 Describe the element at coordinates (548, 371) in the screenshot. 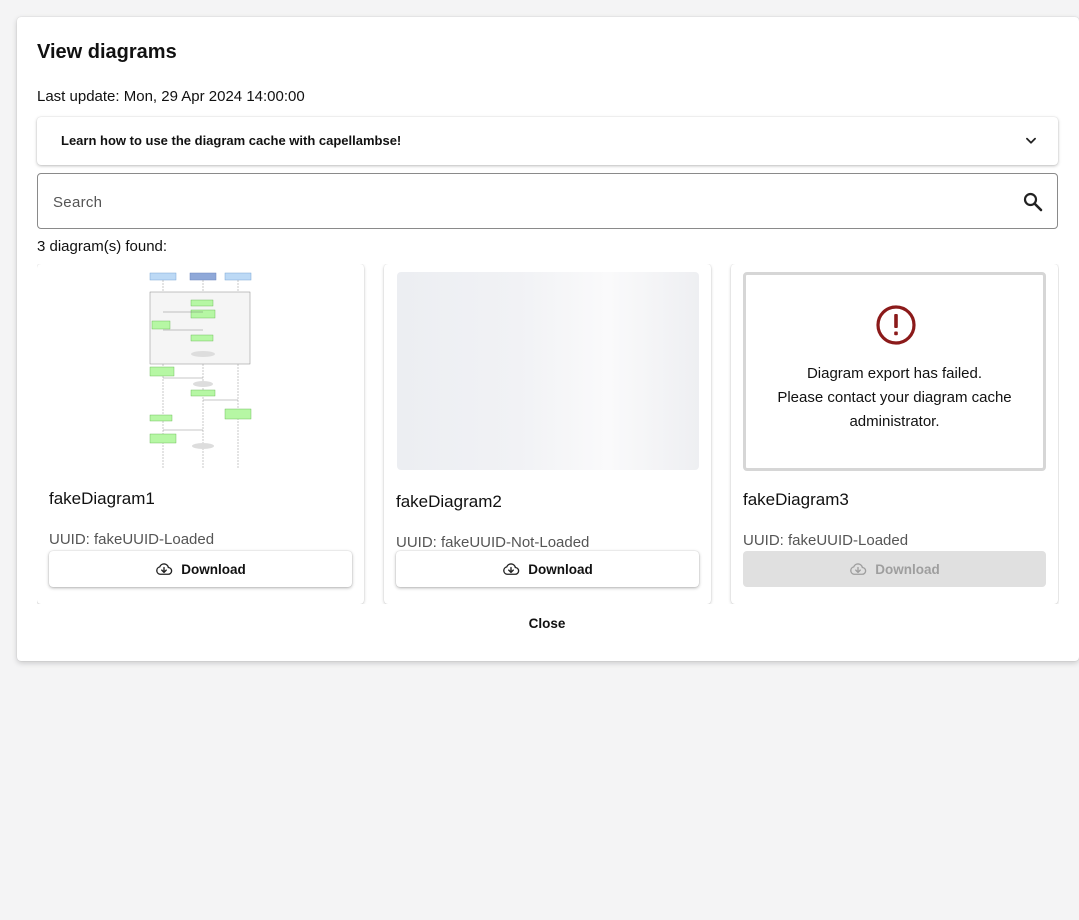

I see `thumbnail-loading-placeholder` at that location.